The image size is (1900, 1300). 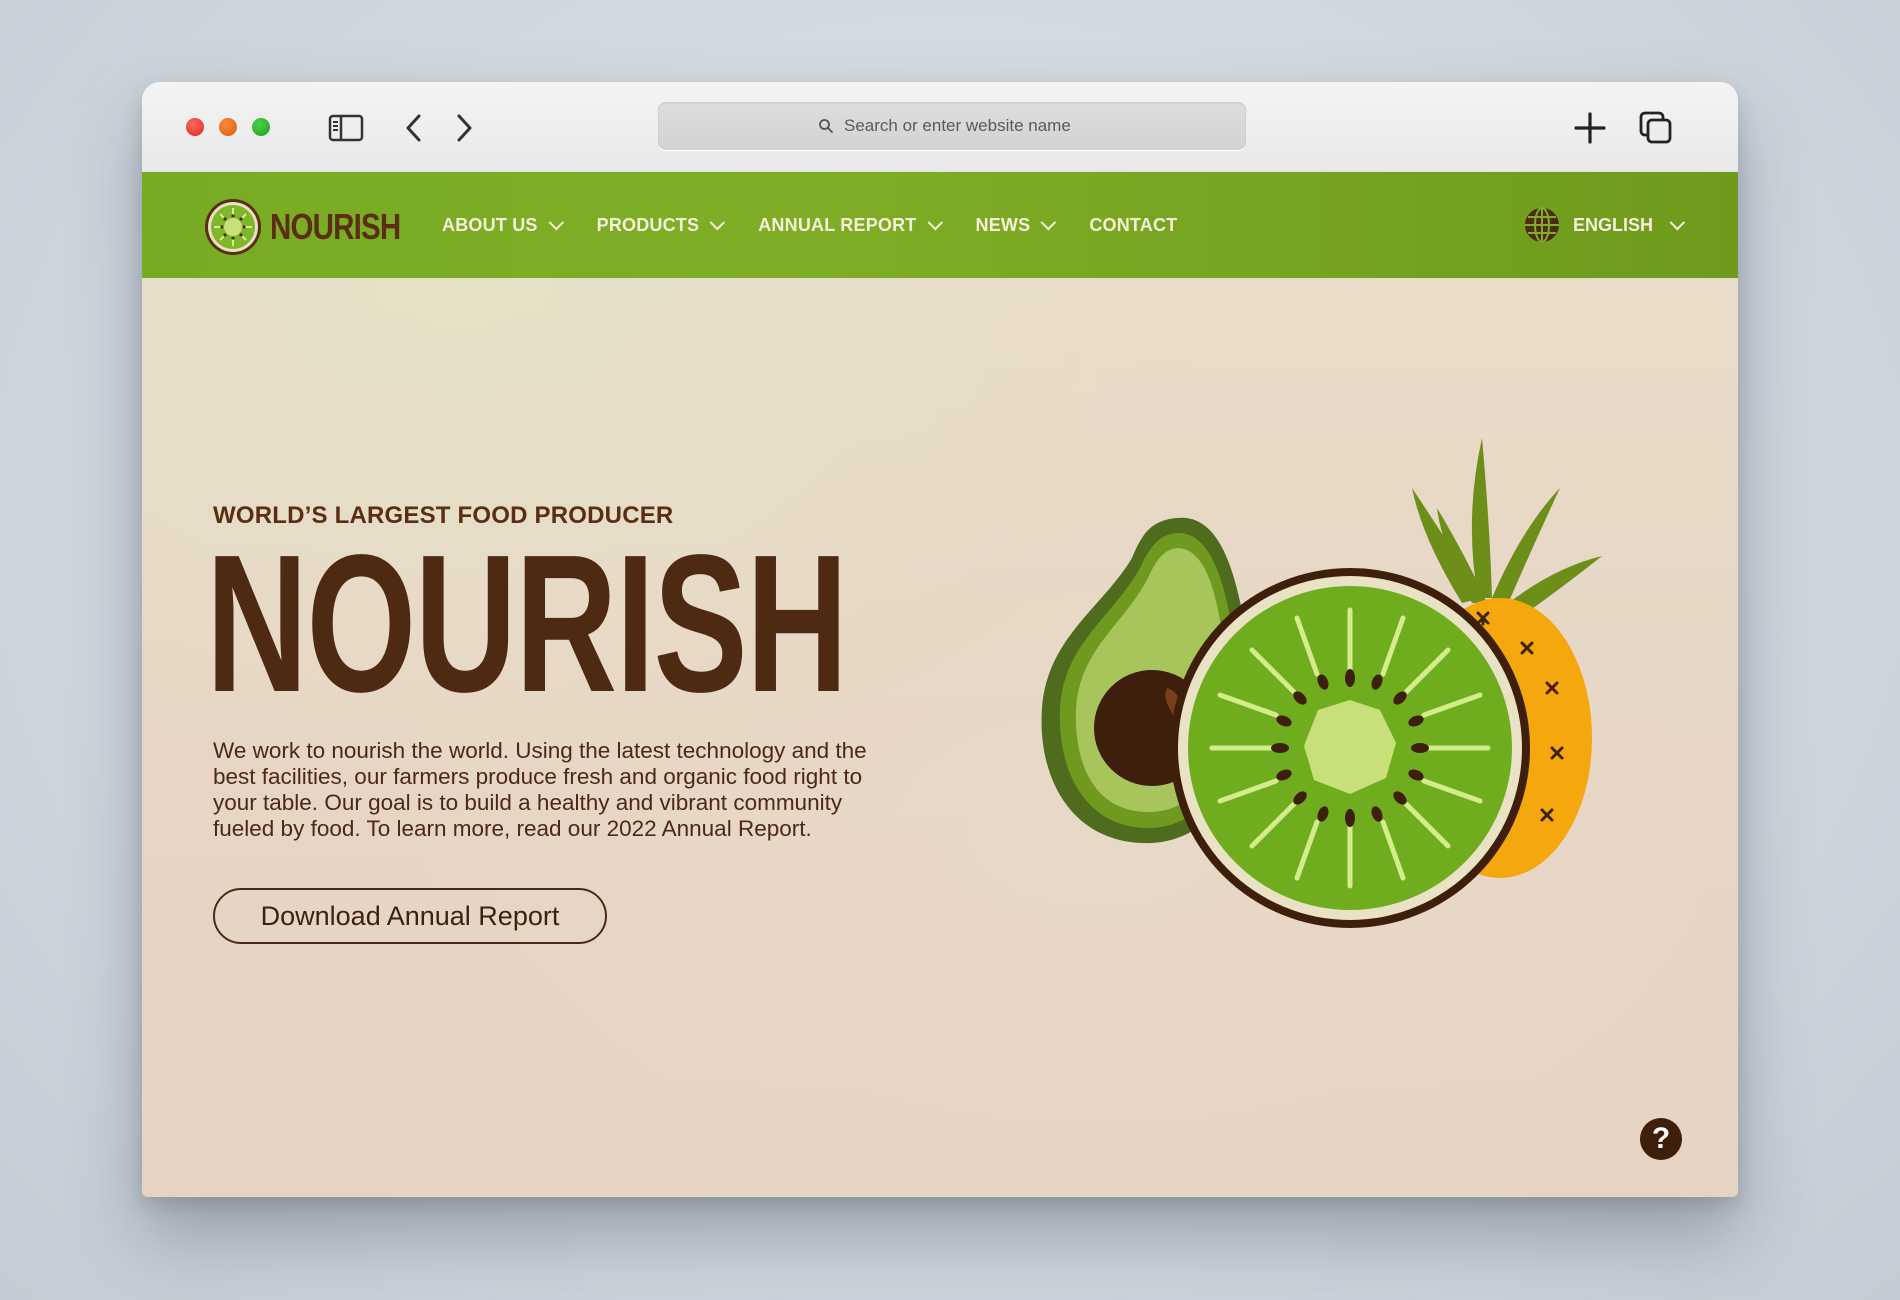 I want to click on tabs-overview-icon, so click(x=1655, y=127).